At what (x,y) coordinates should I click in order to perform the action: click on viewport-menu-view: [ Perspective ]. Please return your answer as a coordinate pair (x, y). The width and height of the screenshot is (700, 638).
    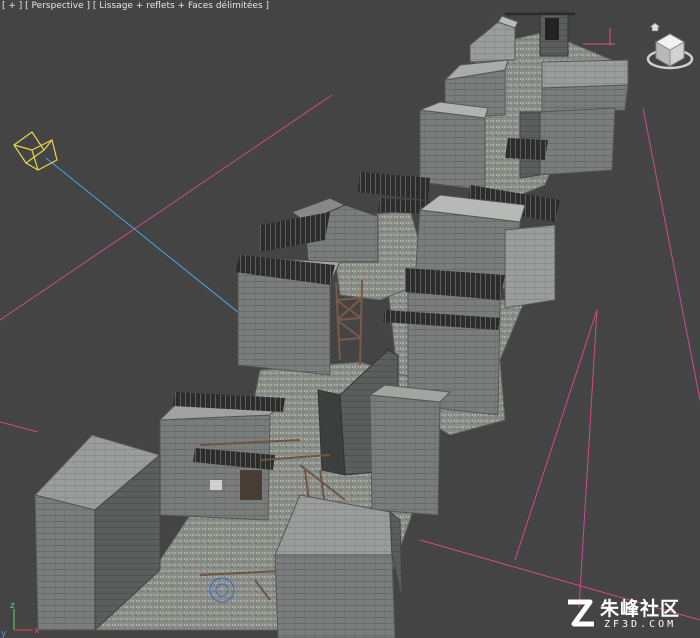
    Looking at the image, I should click on (57, 6).